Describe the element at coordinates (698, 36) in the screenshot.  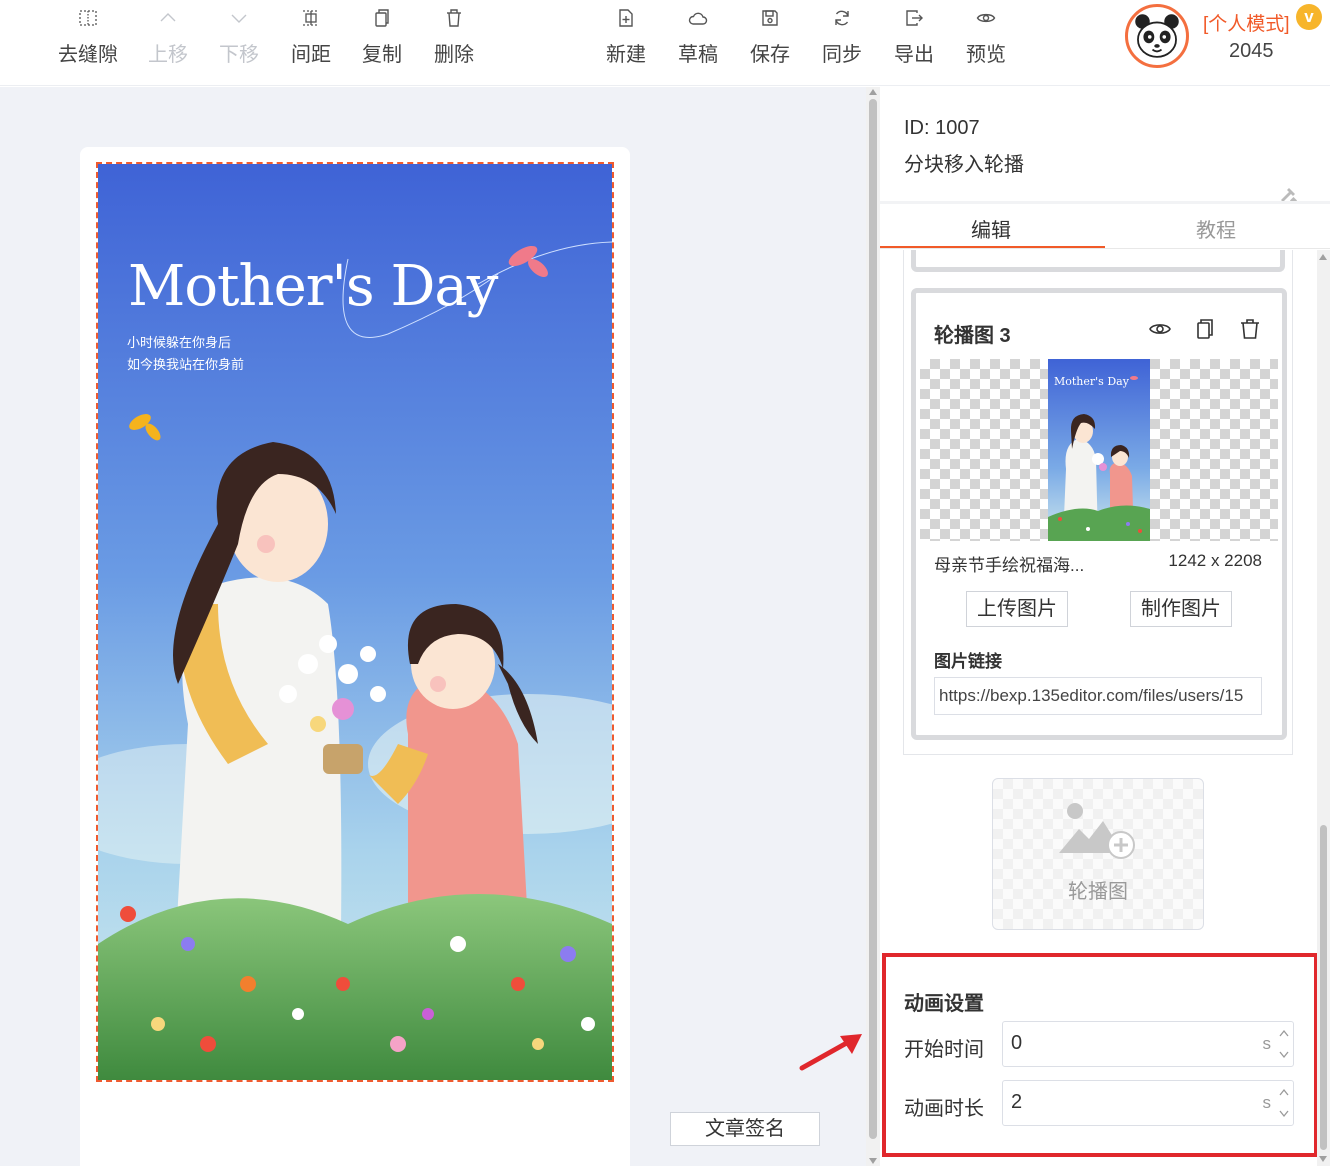
I see `draft-button: 草稿` at that location.